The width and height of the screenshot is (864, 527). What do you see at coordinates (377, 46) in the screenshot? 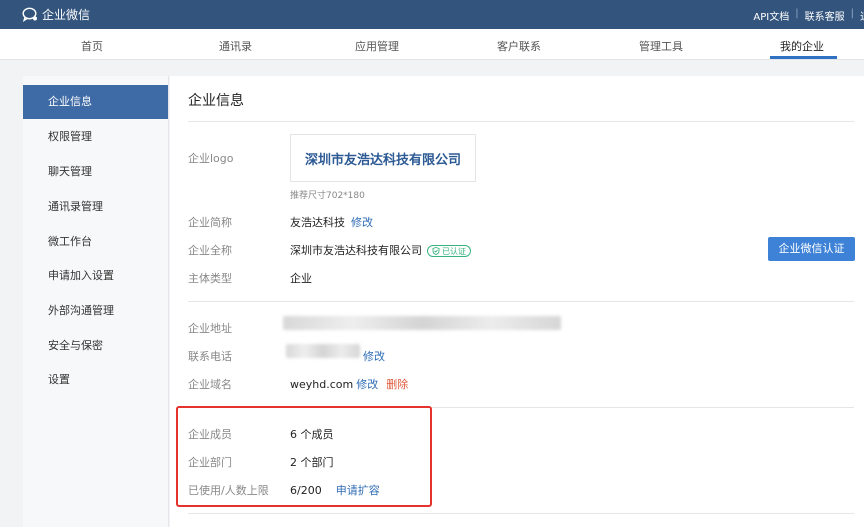
I see `tab-app-management: 应用管理` at bounding box center [377, 46].